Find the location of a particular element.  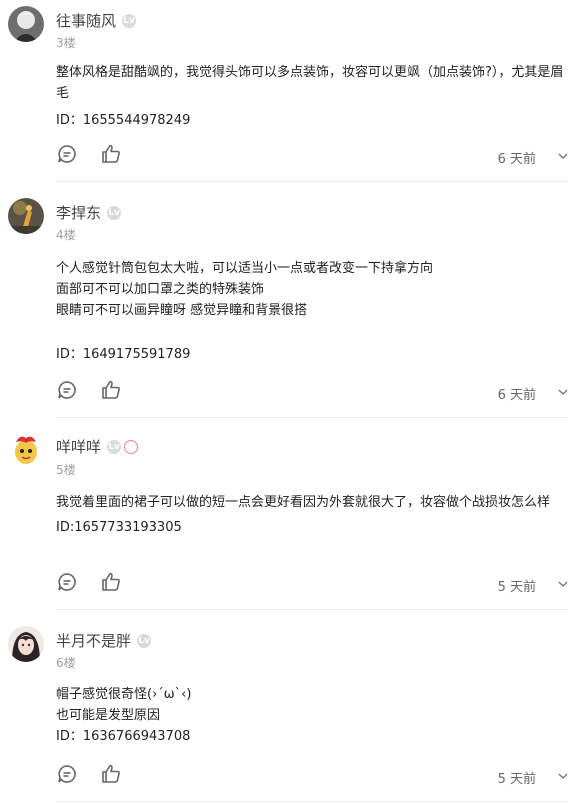

floor-label: 6楼 is located at coordinates (66, 663).